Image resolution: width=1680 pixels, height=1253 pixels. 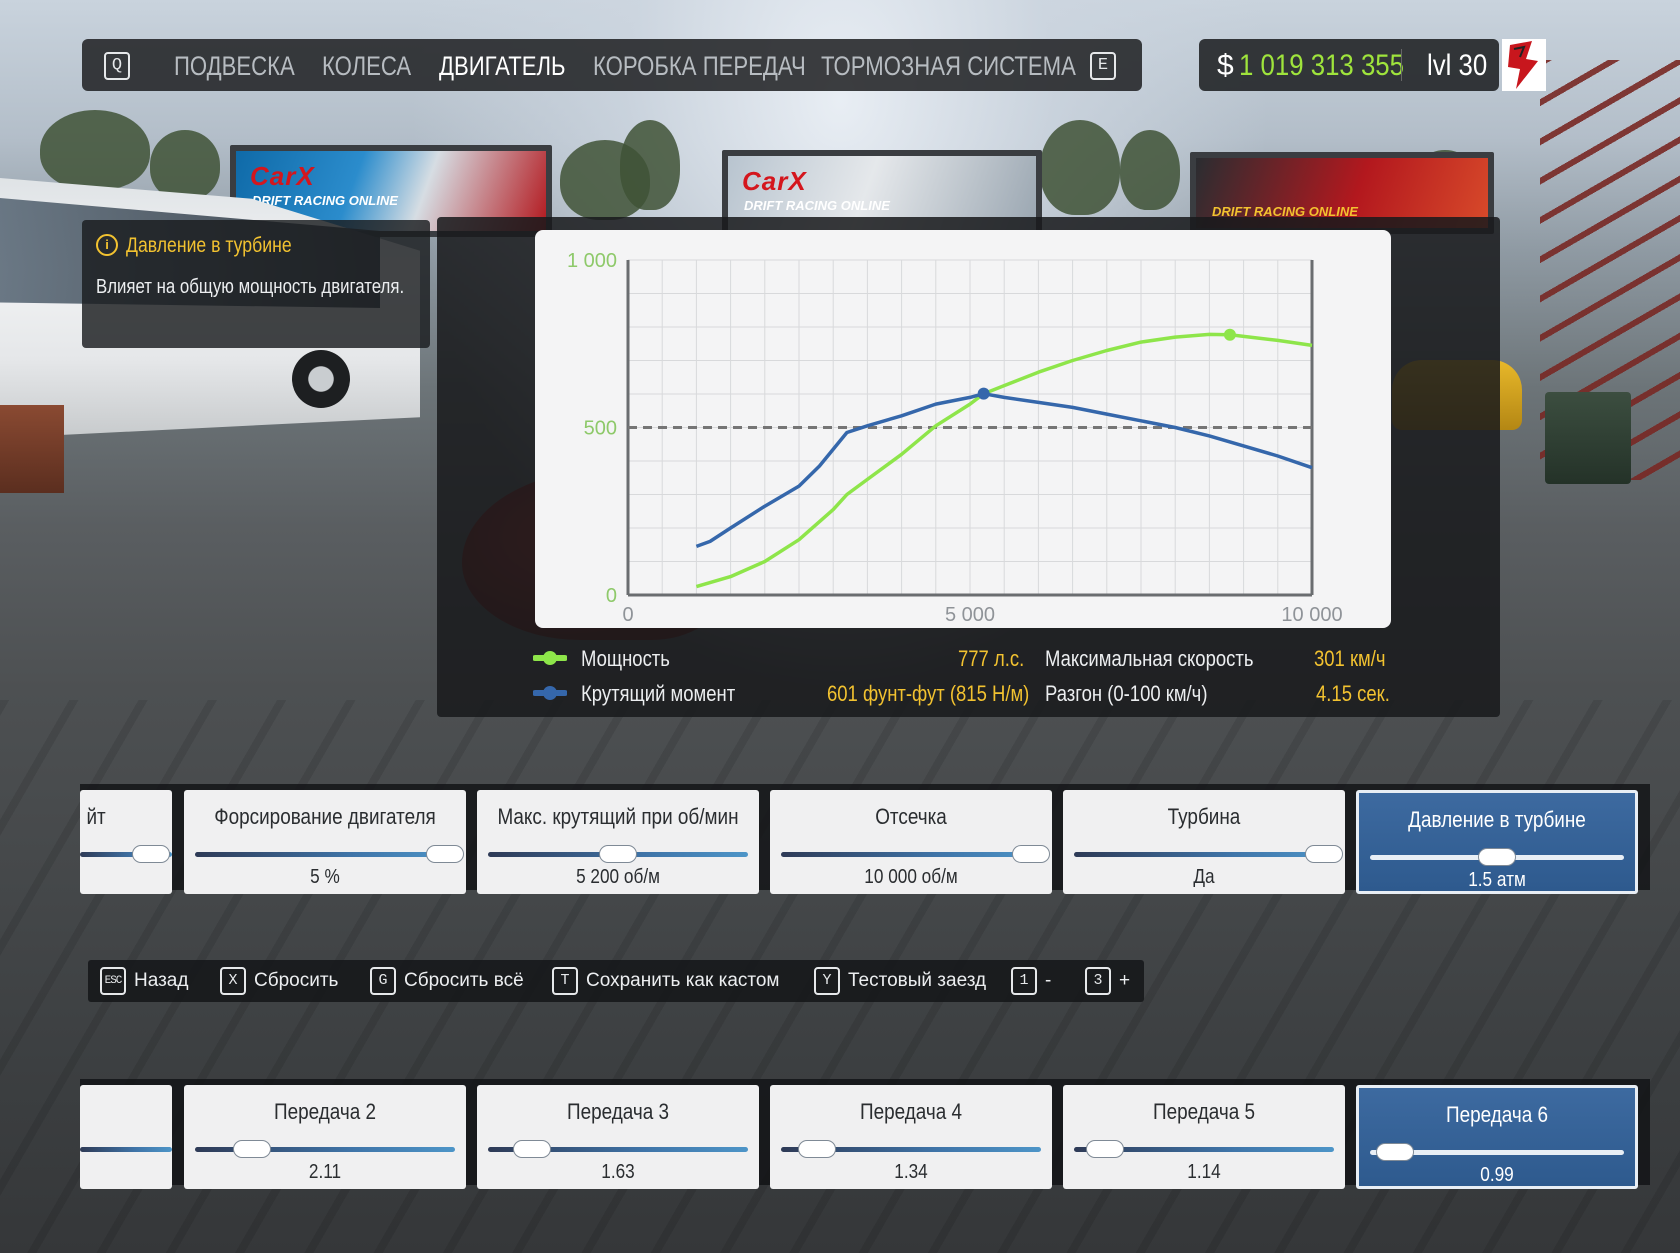 I want to click on engine-param-value: 10 000 об/м, so click(x=911, y=877).